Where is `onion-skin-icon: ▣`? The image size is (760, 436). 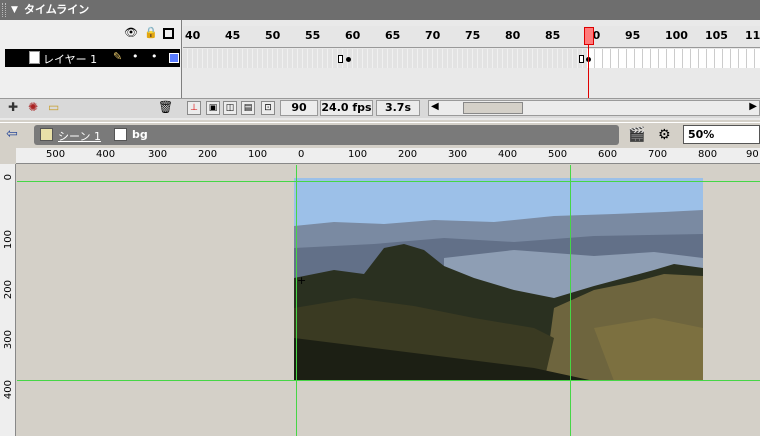
onion-skin-icon: ▣ is located at coordinates (213, 108).